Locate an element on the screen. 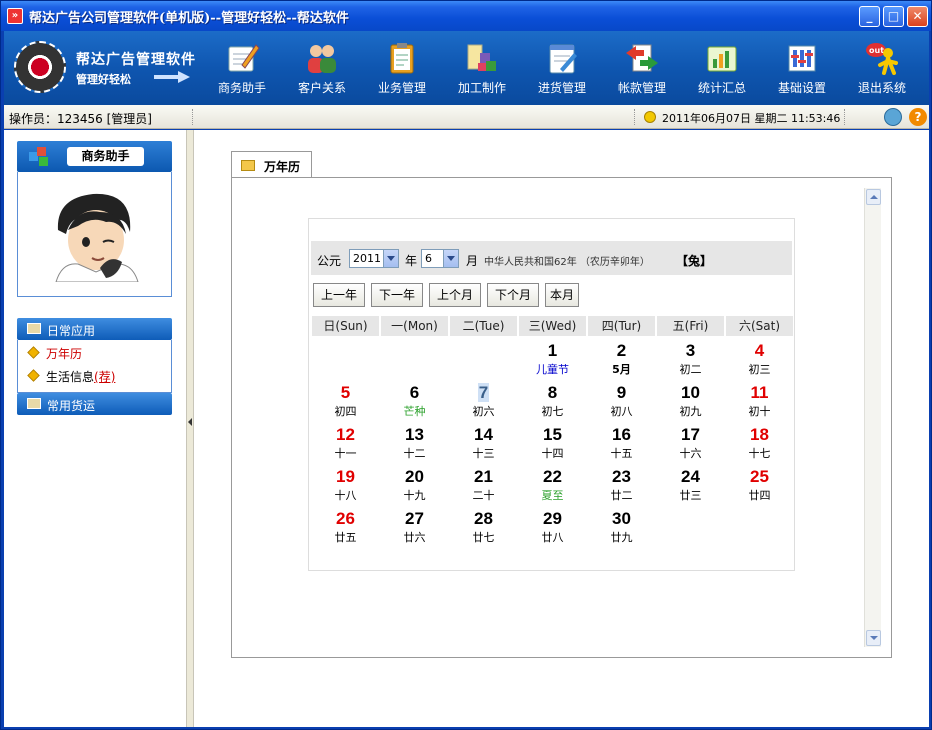 This screenshot has width=932, height=730. tool-business-assistant: 商务助手 is located at coordinates (242, 68).